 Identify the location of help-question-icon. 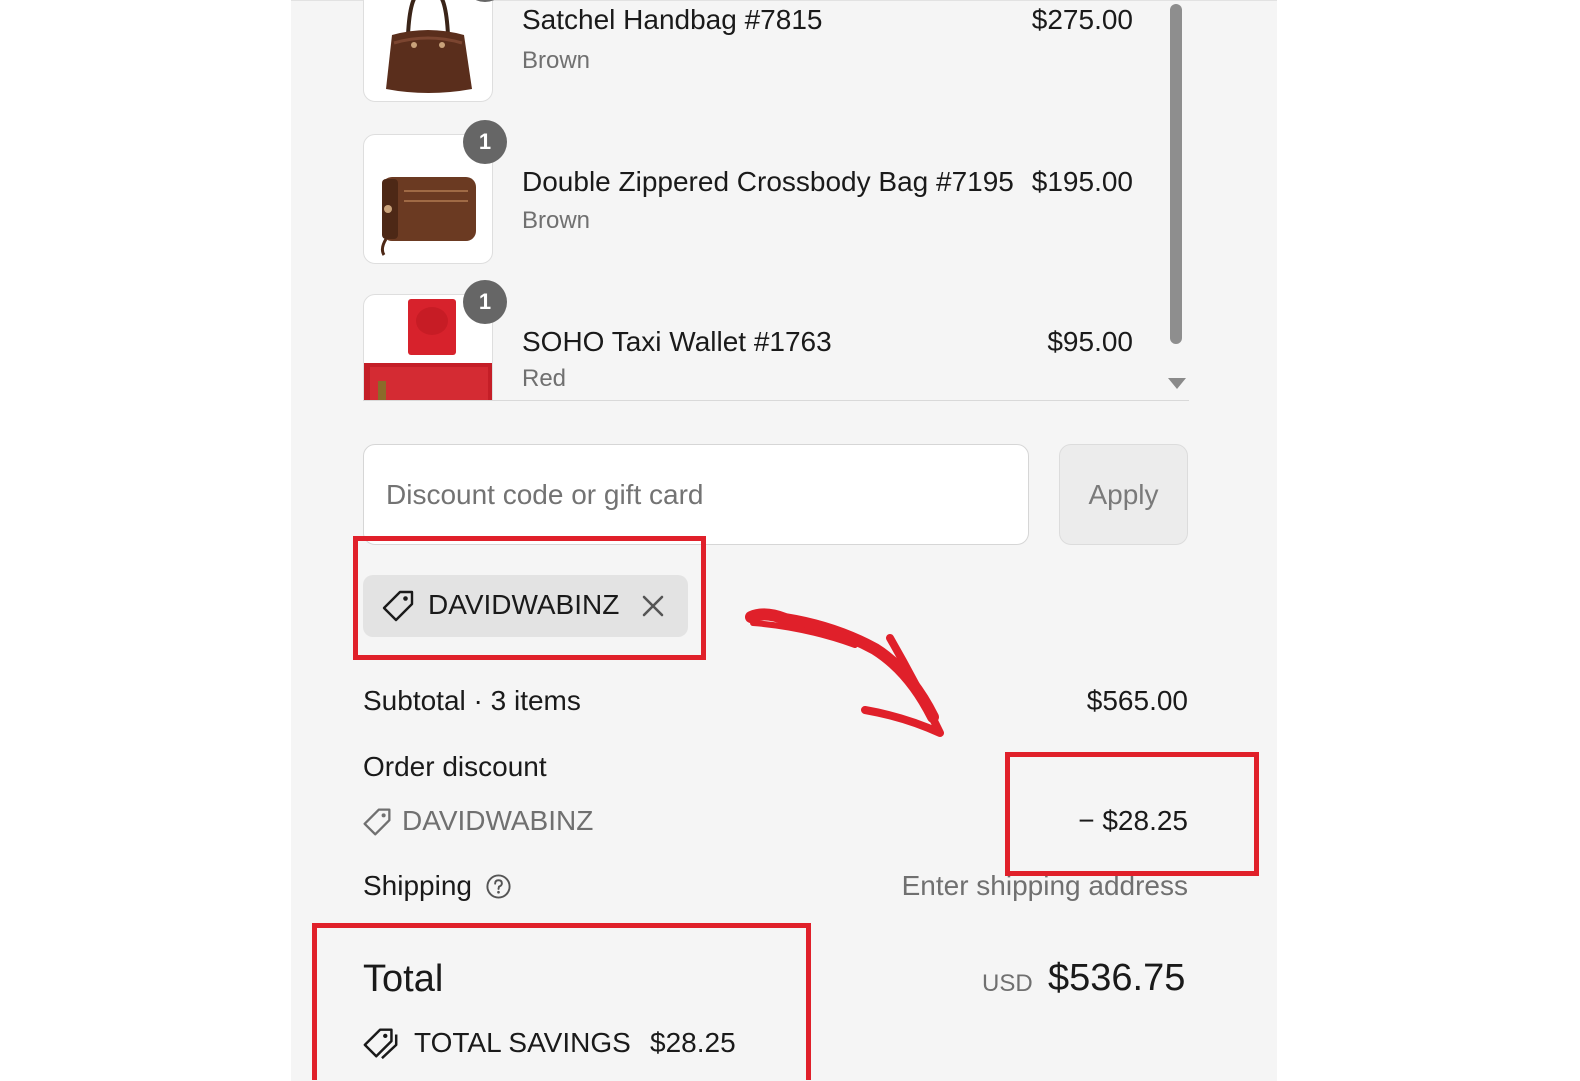
(498, 886).